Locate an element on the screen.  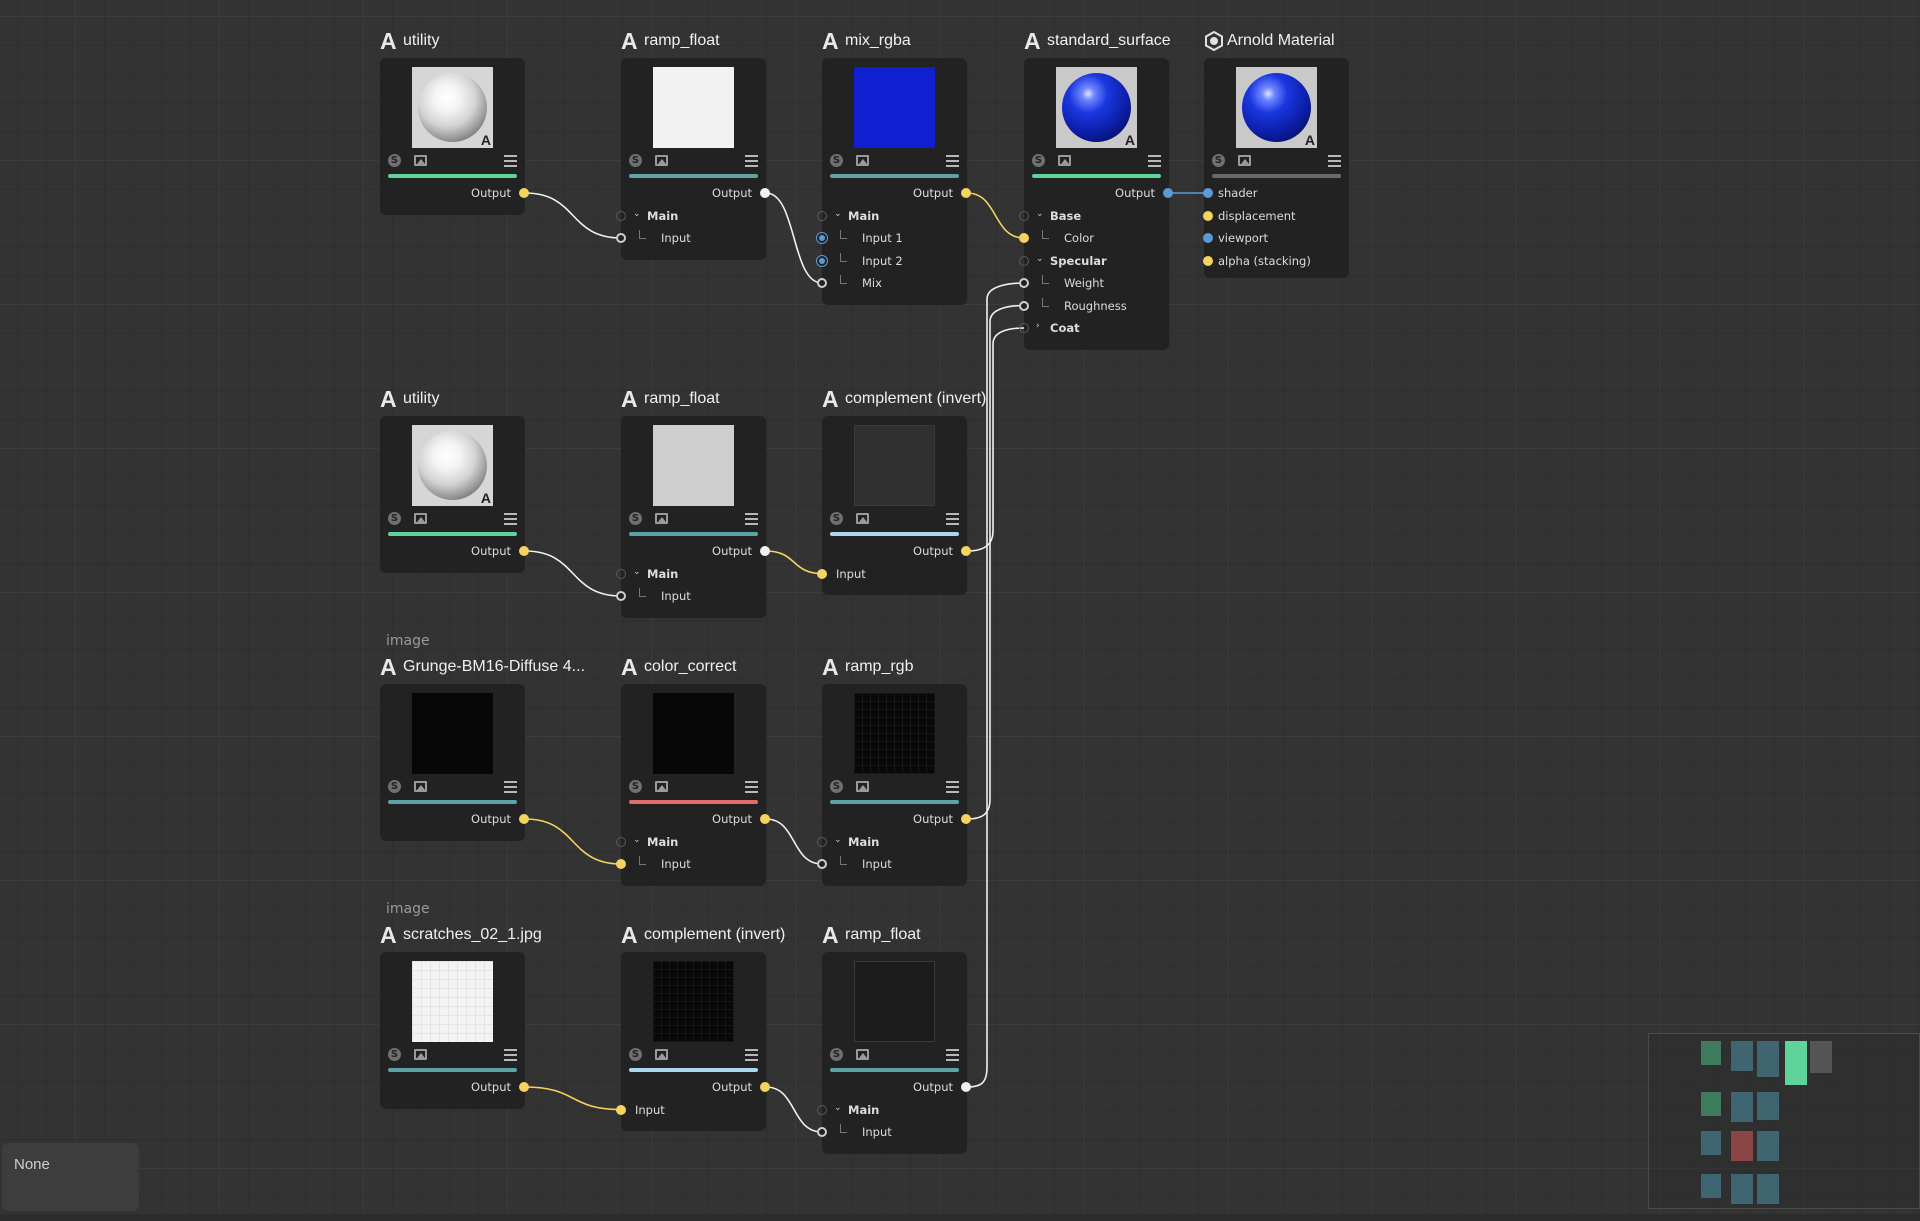
wire-cc-to-rrgb is located at coordinates (794, 841).